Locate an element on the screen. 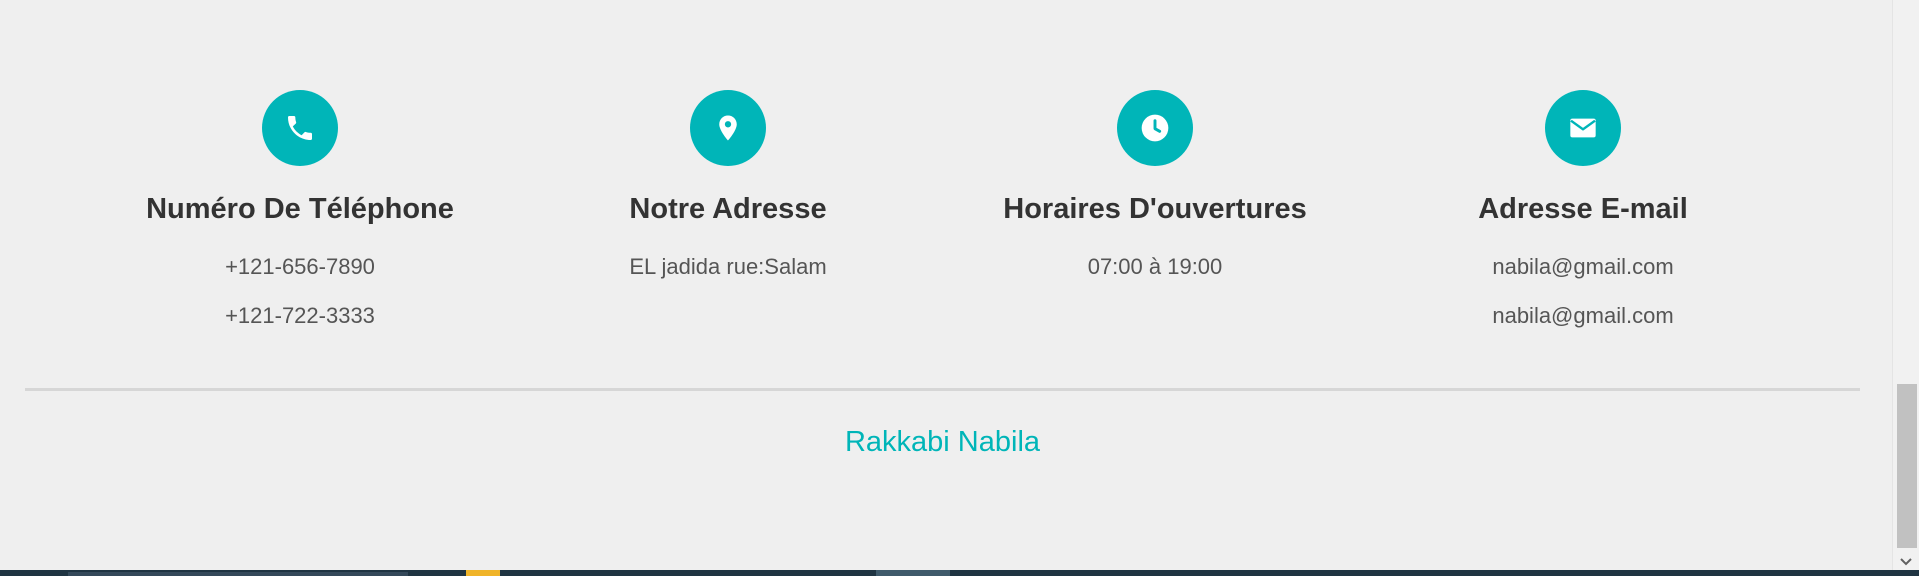  address-title: Notre Adresse is located at coordinates (728, 209).